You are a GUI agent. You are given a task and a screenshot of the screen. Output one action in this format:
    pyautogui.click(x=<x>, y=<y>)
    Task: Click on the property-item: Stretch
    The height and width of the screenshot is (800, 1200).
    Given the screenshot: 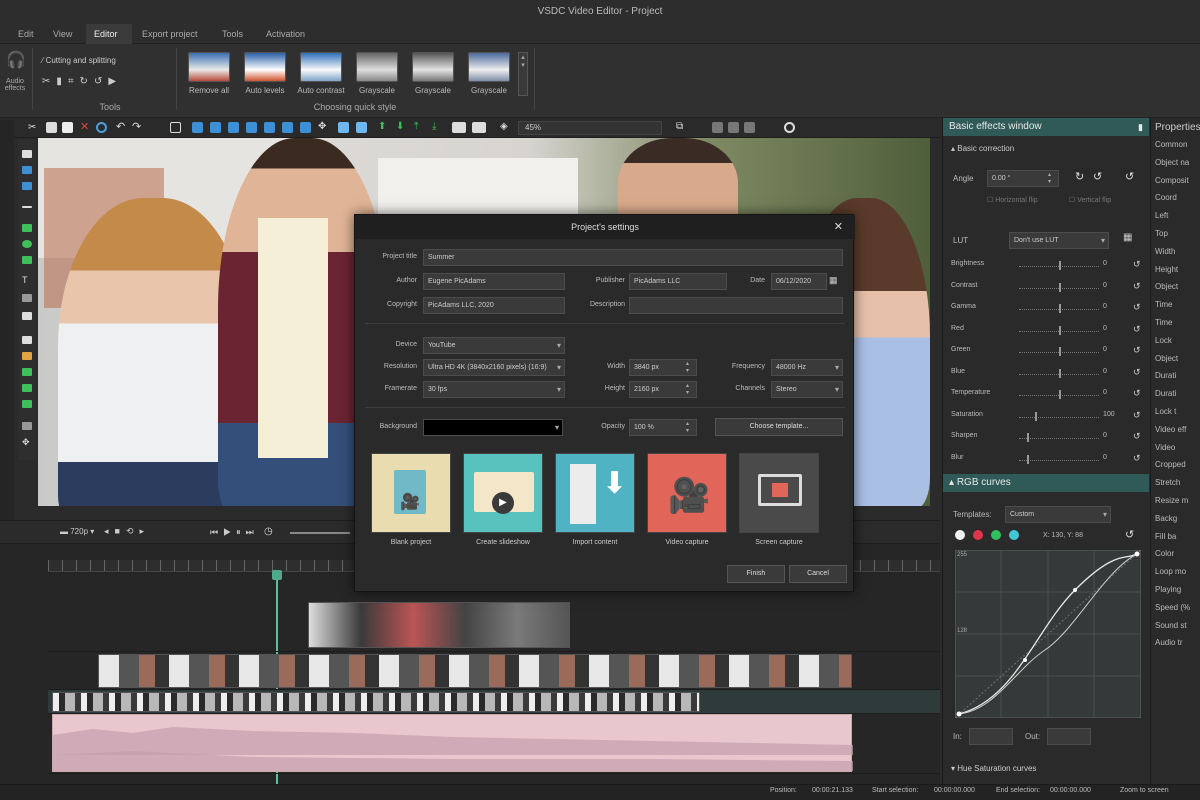 What is the action you would take?
    pyautogui.click(x=1167, y=482)
    